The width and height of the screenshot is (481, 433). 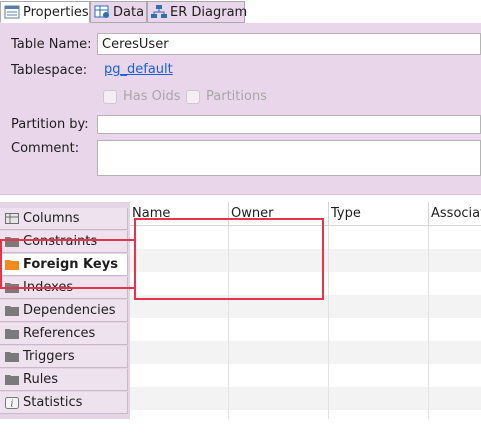 What do you see at coordinates (50, 124) in the screenshot?
I see `partition-by-label: Partition by:` at bounding box center [50, 124].